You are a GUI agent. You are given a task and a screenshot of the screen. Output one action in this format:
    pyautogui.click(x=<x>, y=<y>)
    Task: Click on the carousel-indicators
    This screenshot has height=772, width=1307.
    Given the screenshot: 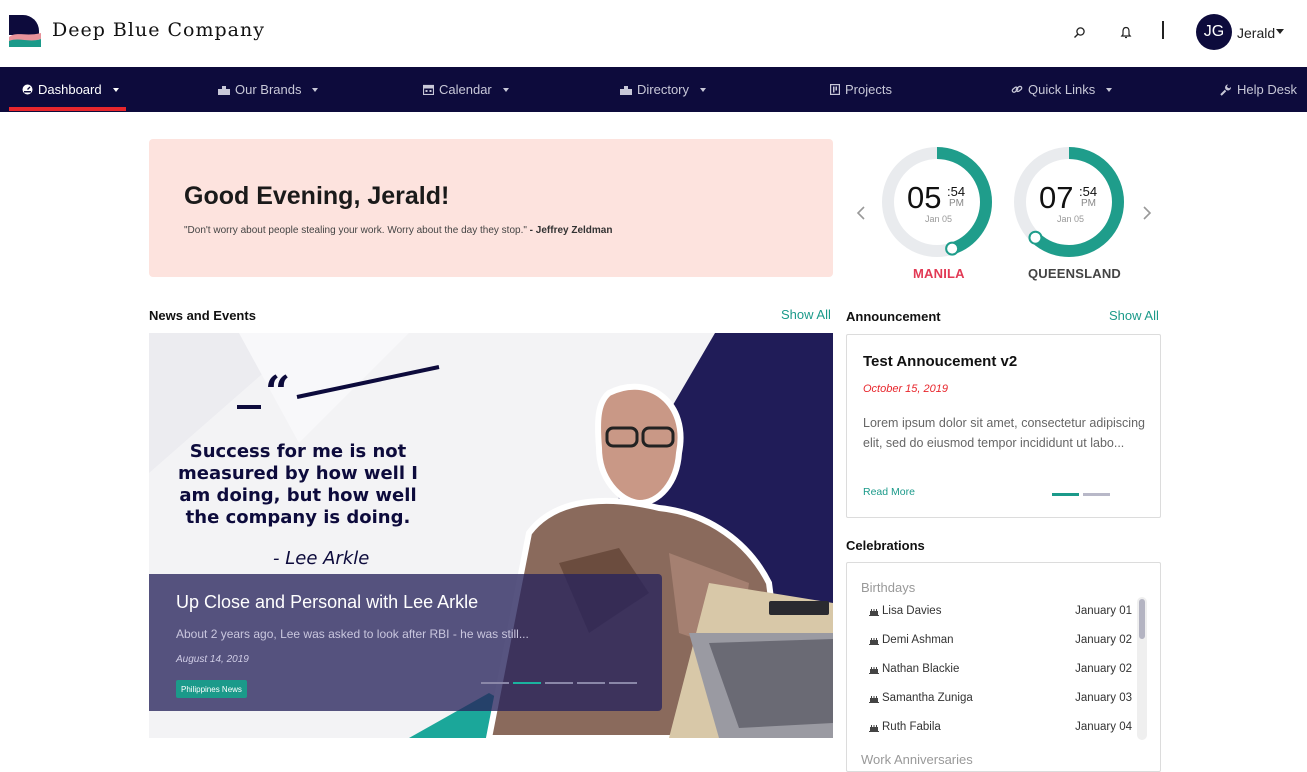 What is the action you would take?
    pyautogui.click(x=559, y=683)
    